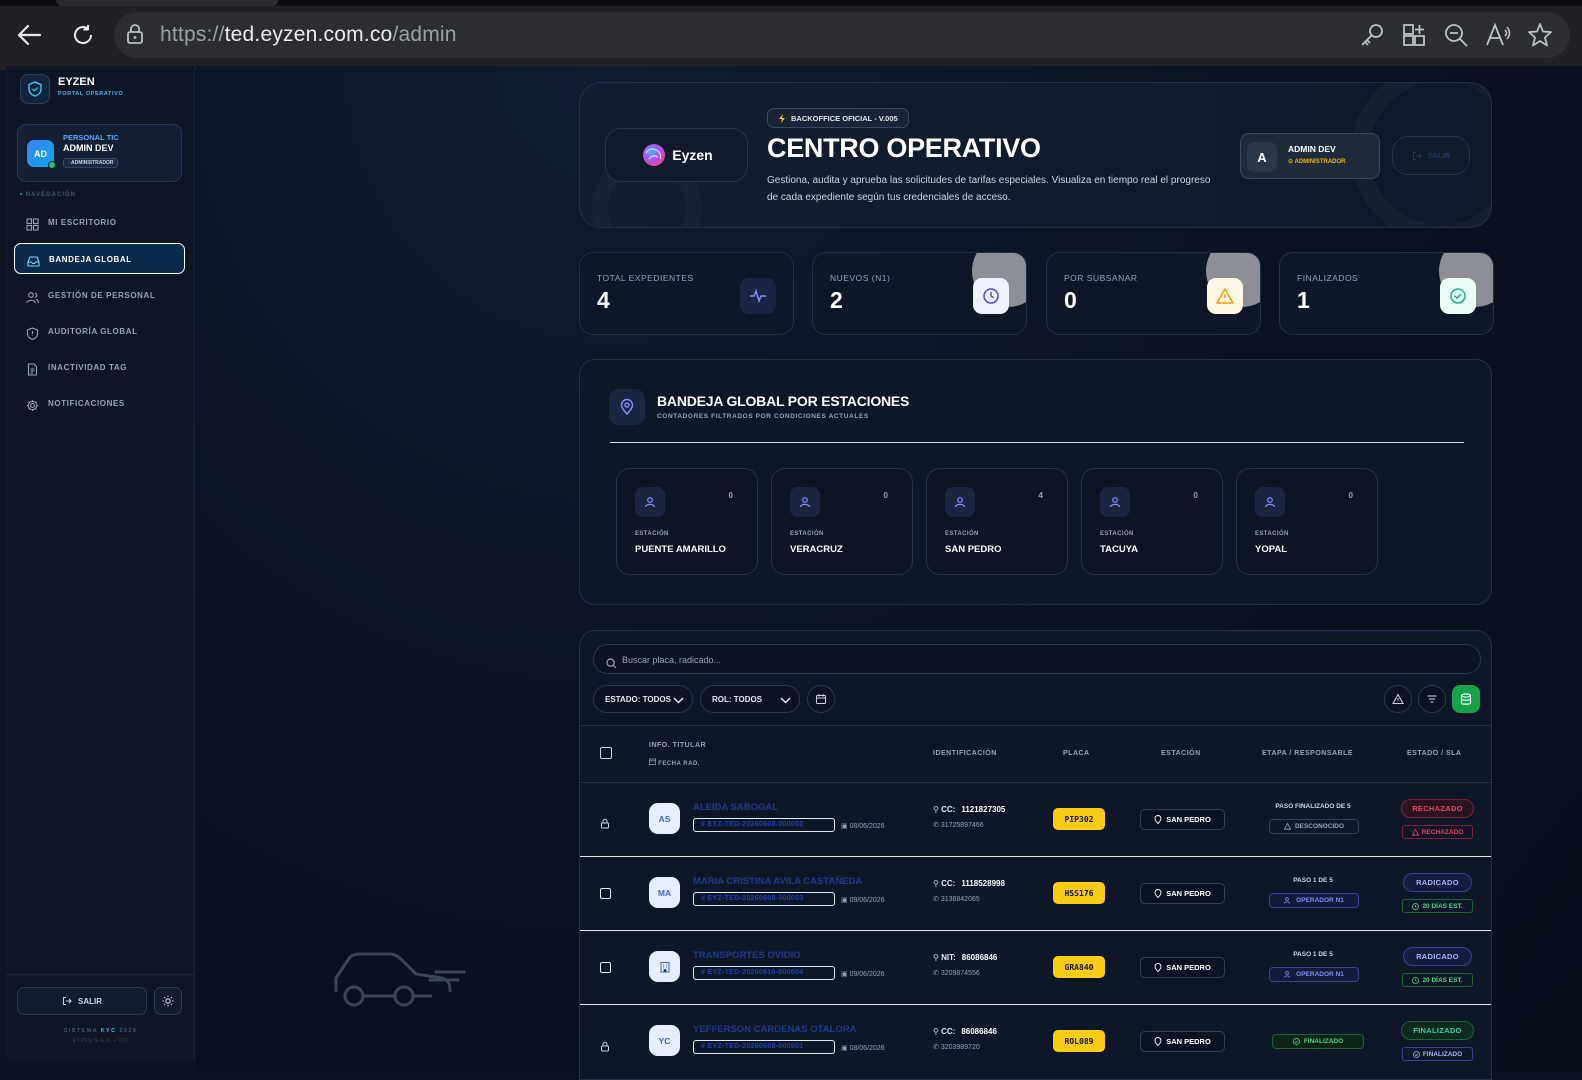 Image resolution: width=1582 pixels, height=1080 pixels. Describe the element at coordinates (774, 1029) in the screenshot. I see `row-holder-name: YEFFERSON CARDENAS OTALORA` at that location.